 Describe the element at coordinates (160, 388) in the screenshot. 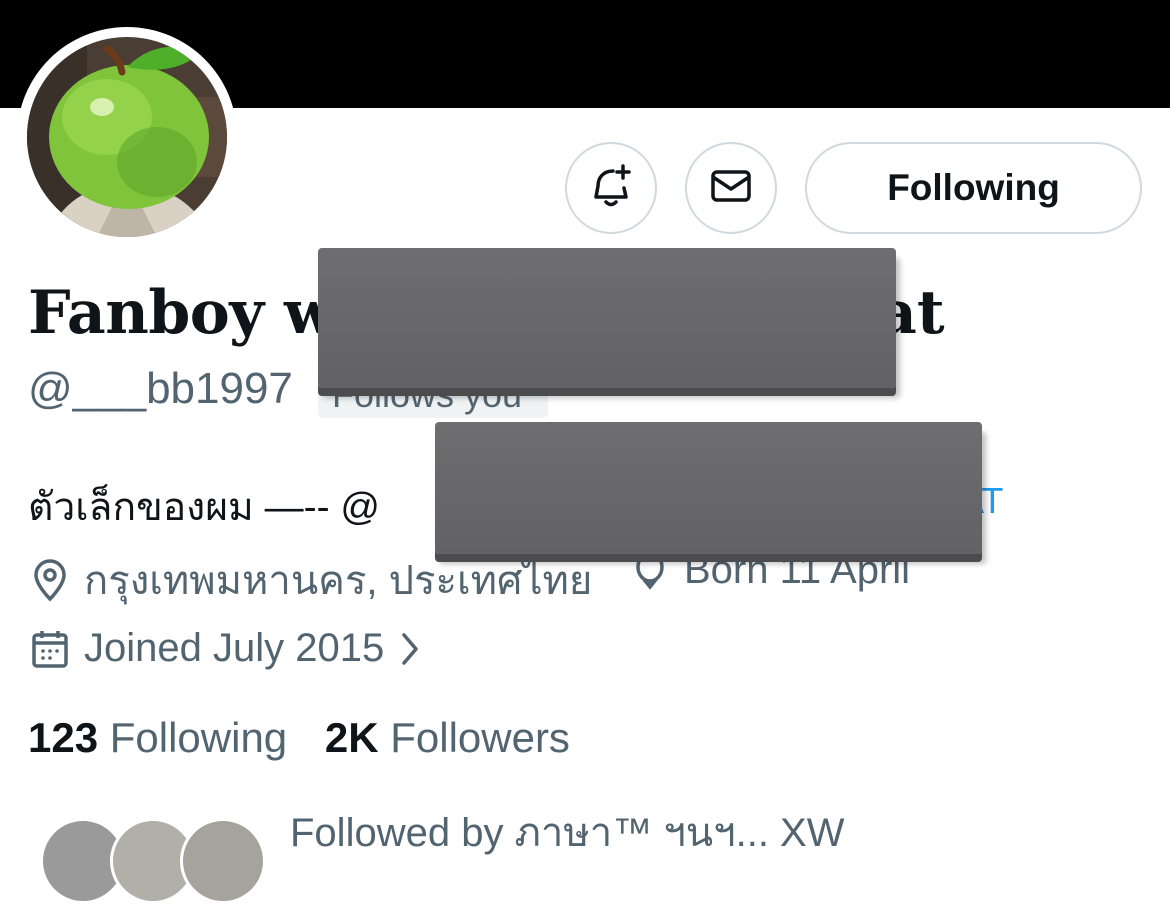

I see `user-handle: @___bb1997` at that location.